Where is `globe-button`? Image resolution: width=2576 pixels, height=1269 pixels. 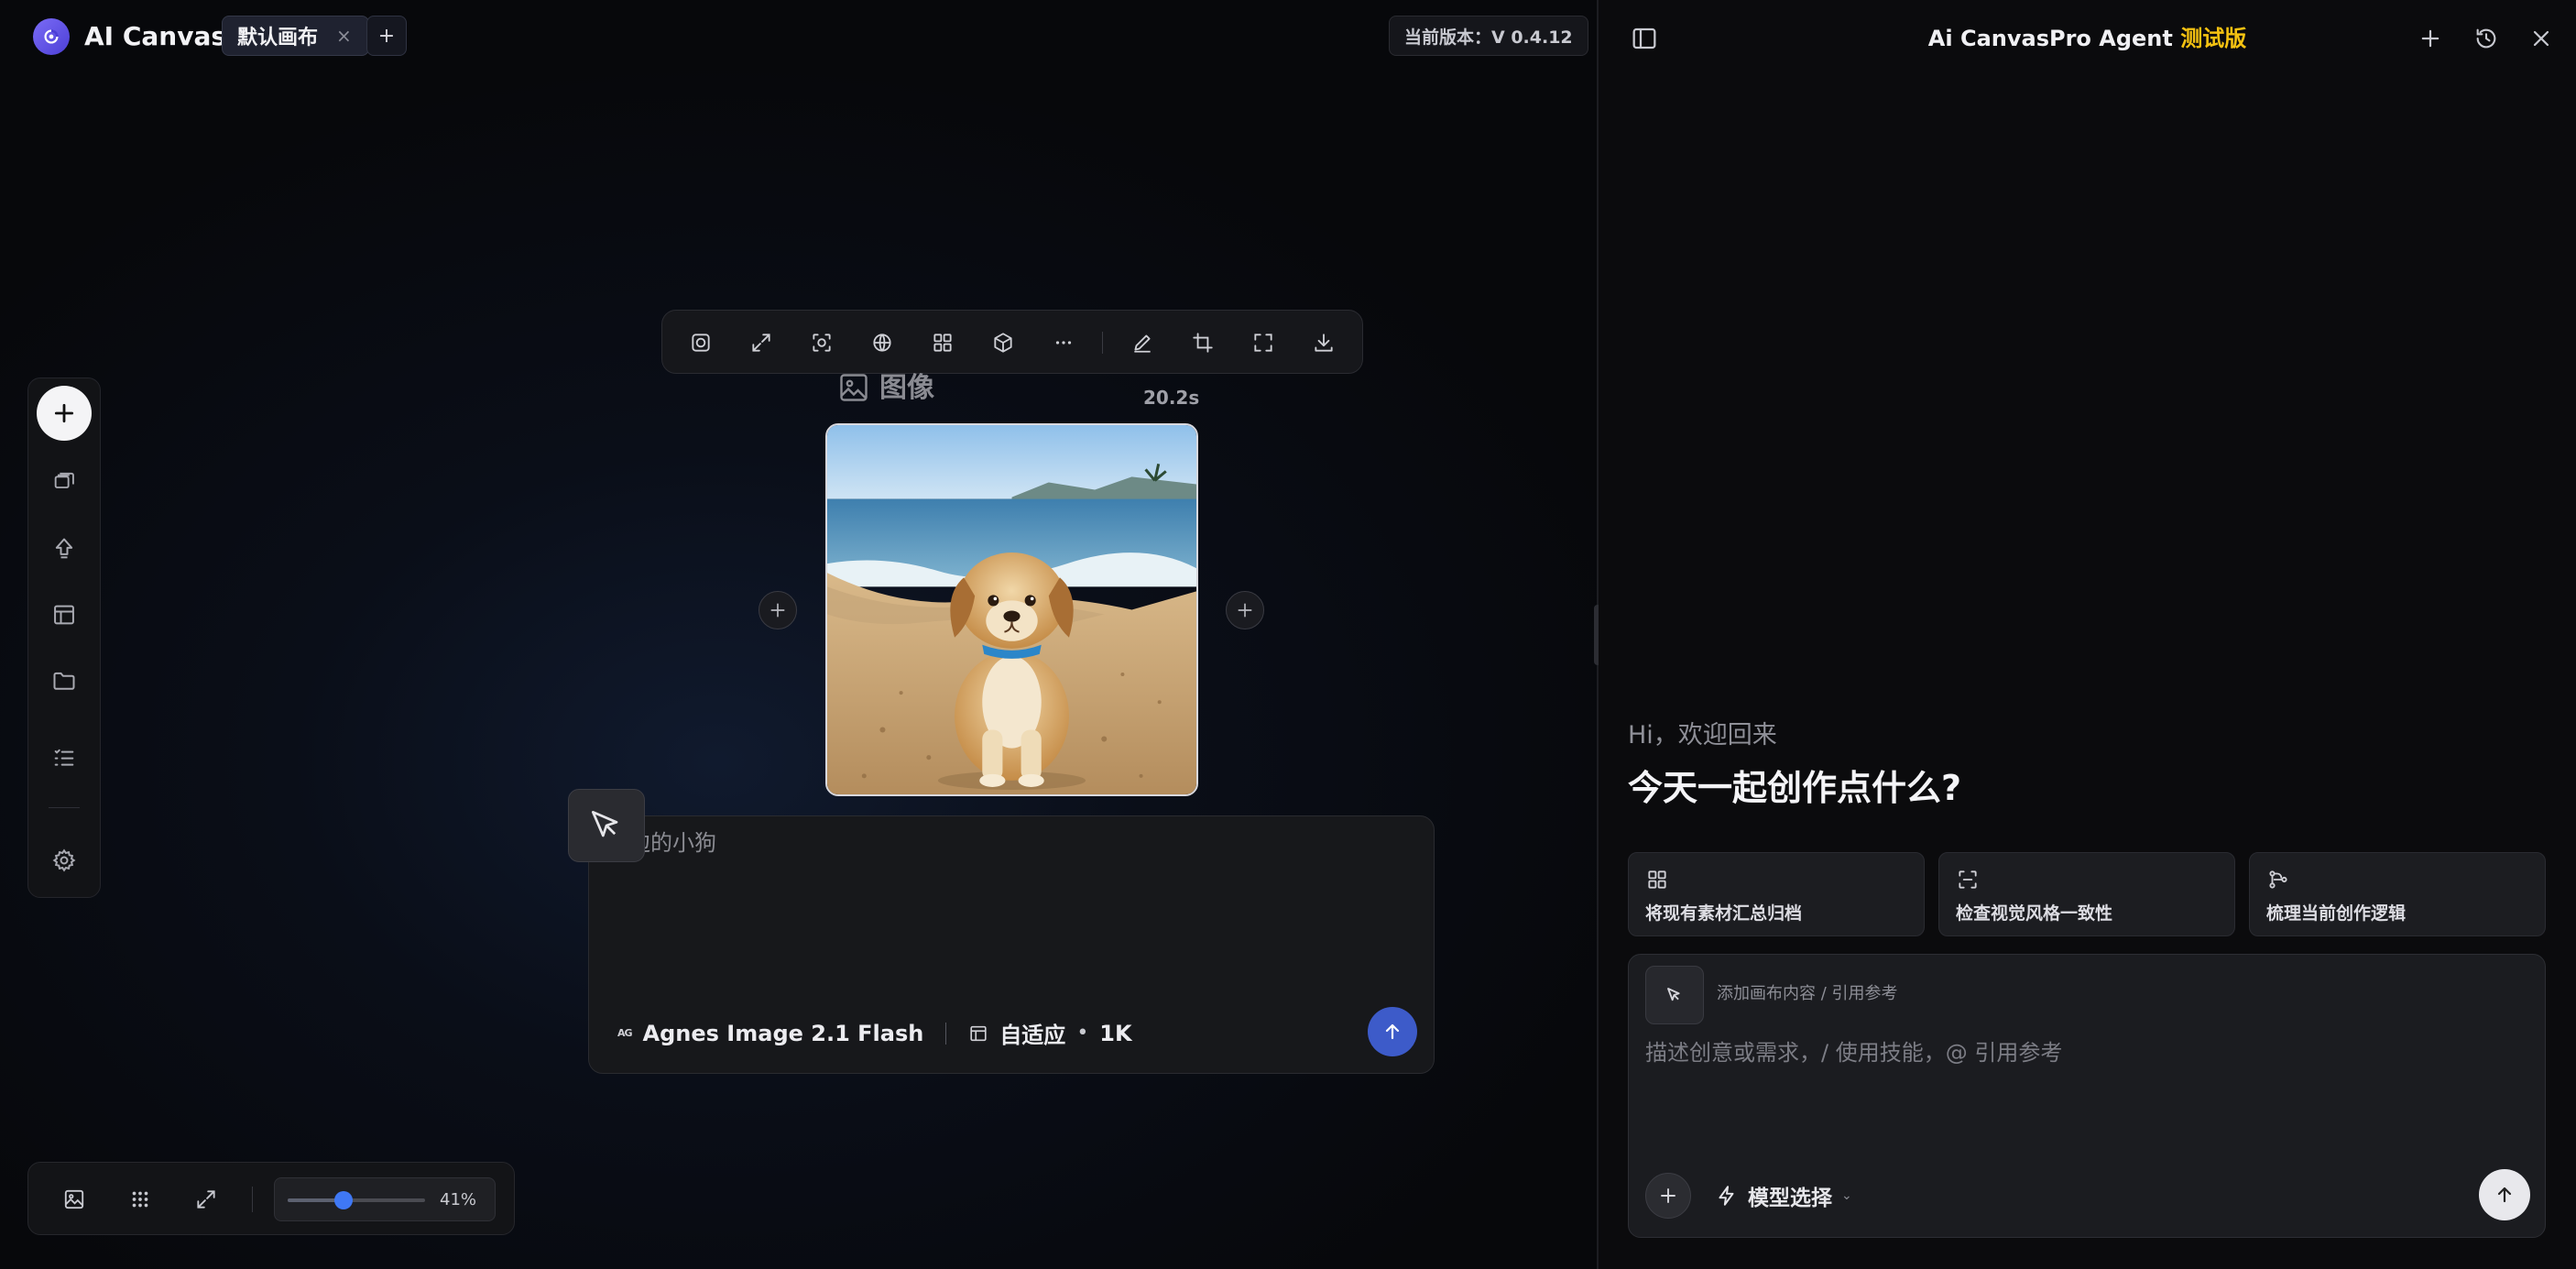 globe-button is located at coordinates (883, 342).